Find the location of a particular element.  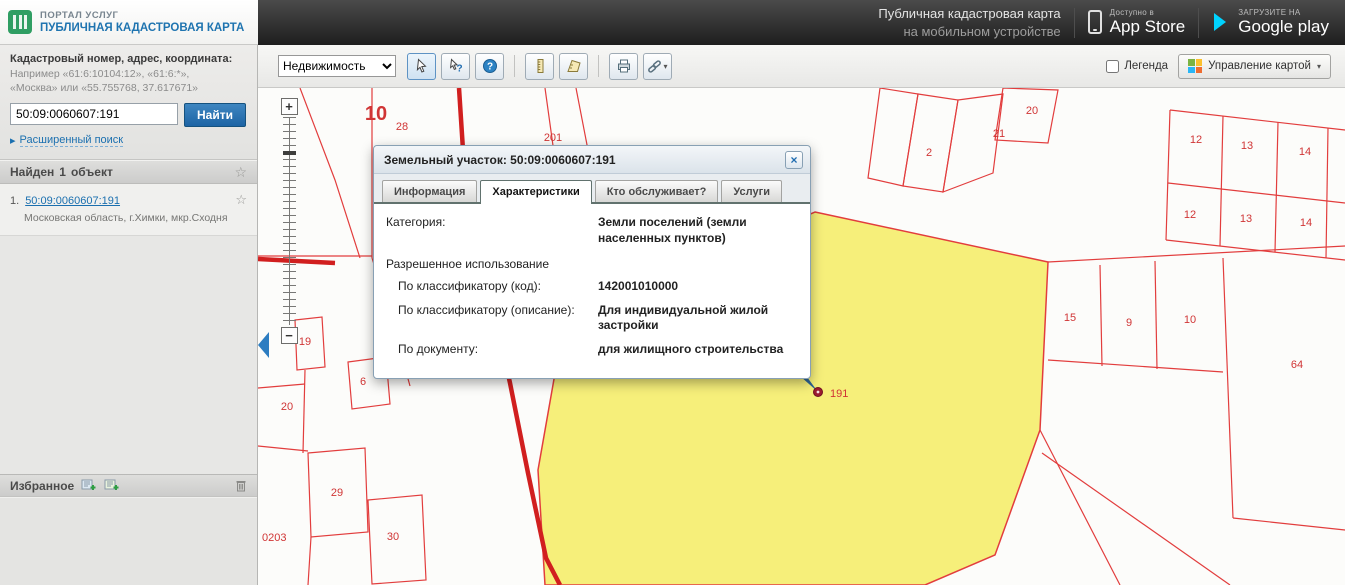

export-favorites-icon is located at coordinates (89, 485).